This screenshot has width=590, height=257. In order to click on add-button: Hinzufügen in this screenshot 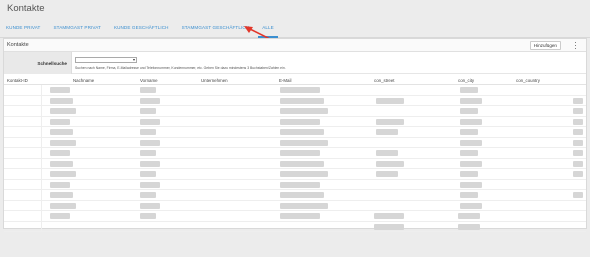, I will do `click(545, 45)`.